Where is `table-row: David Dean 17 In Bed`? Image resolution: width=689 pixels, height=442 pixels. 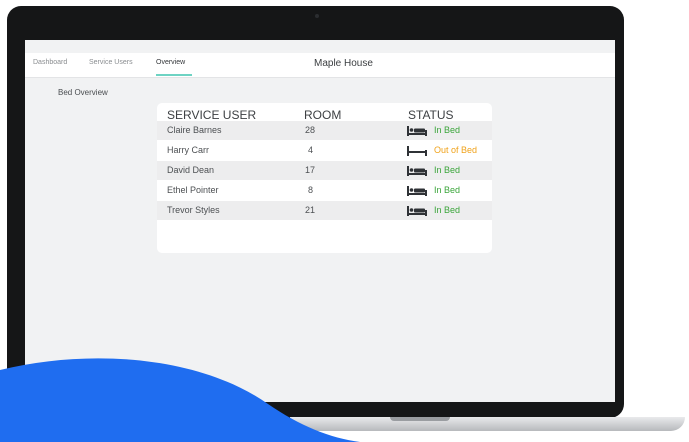 table-row: David Dean 17 In Bed is located at coordinates (324, 170).